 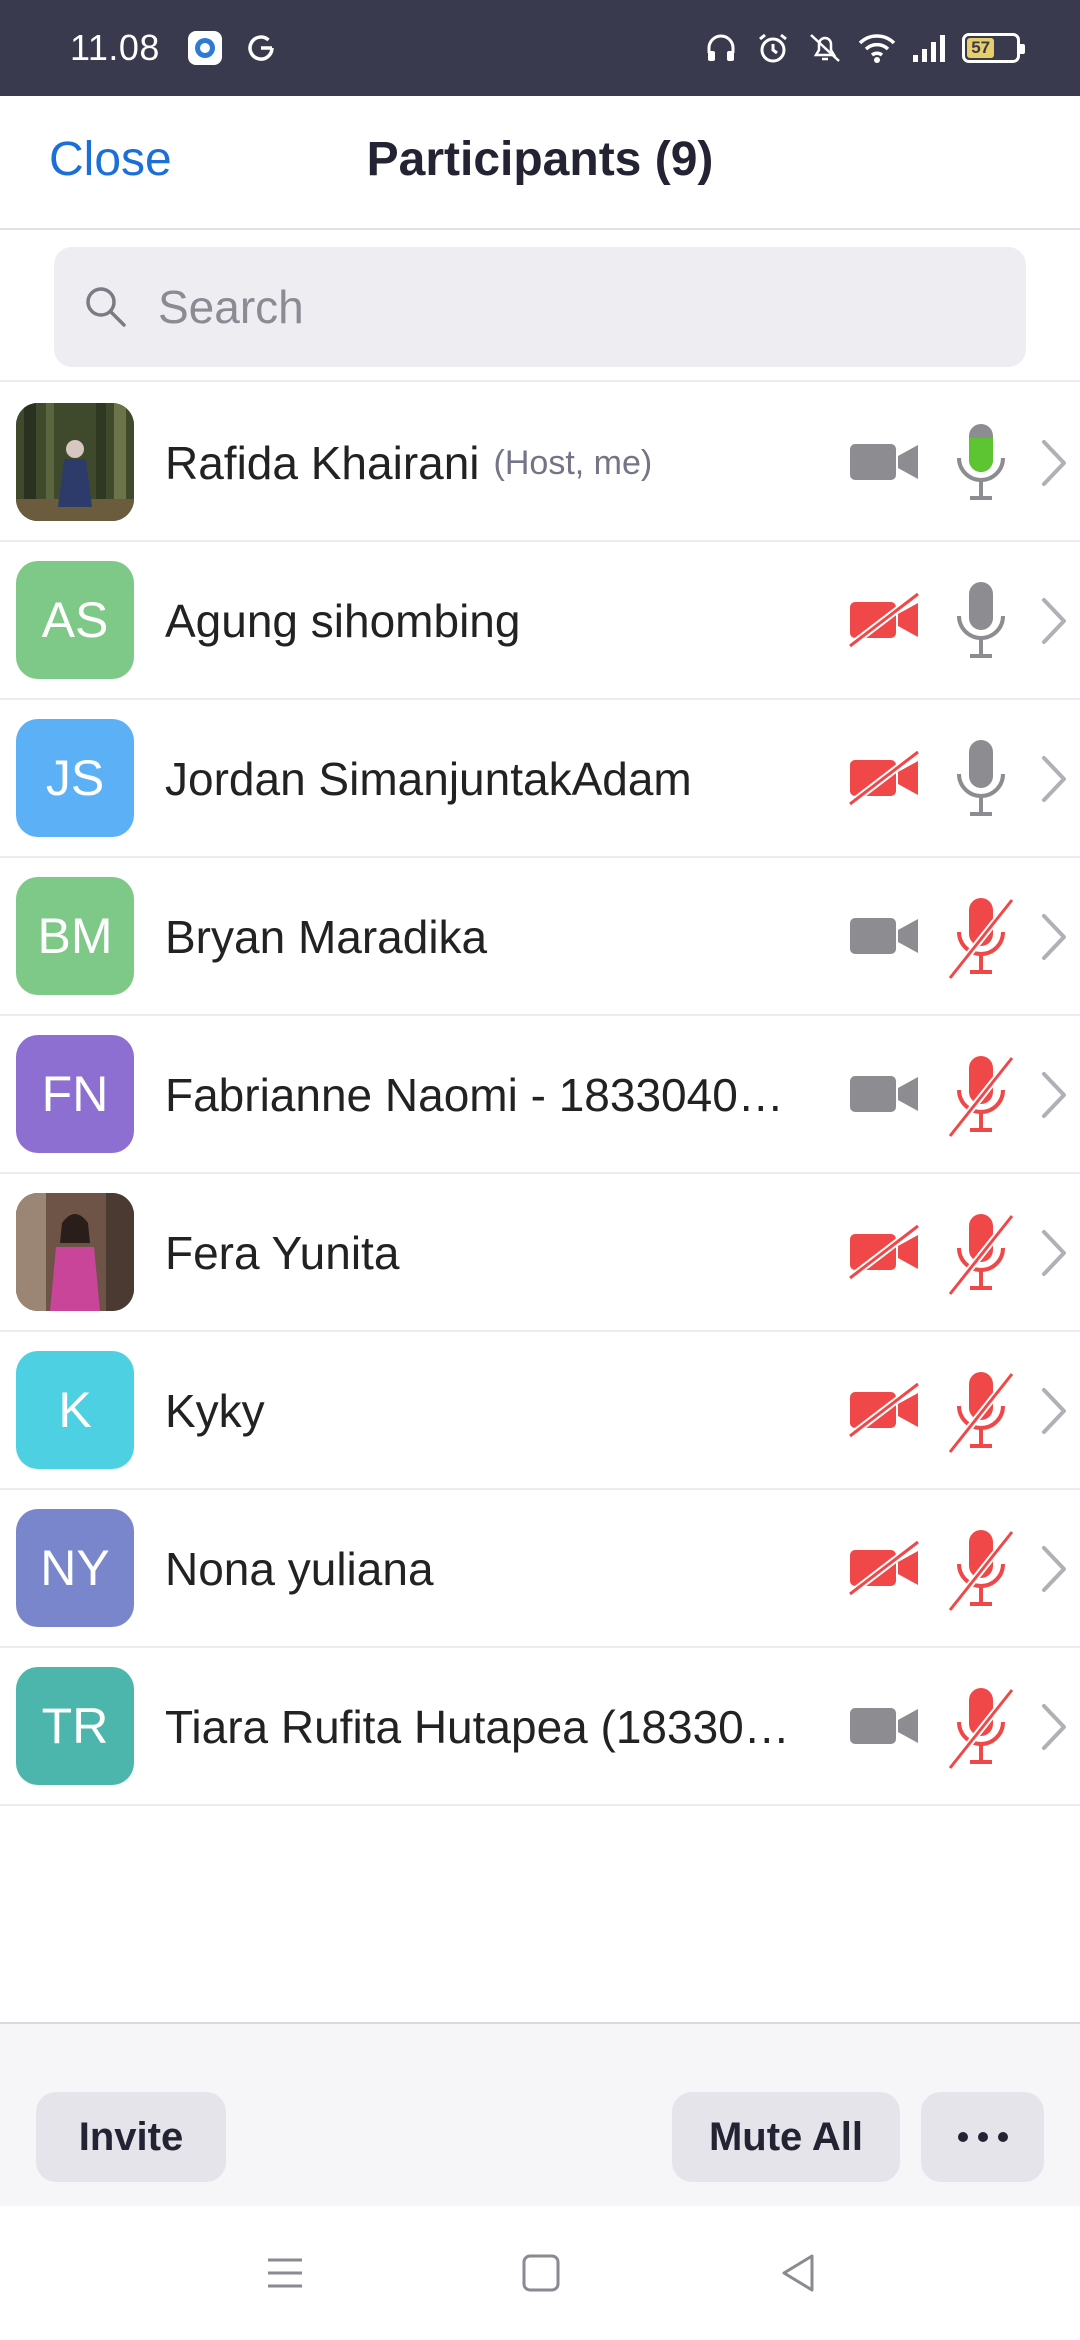 What do you see at coordinates (326, 937) in the screenshot?
I see `participant-name: Bryan Maradika` at bounding box center [326, 937].